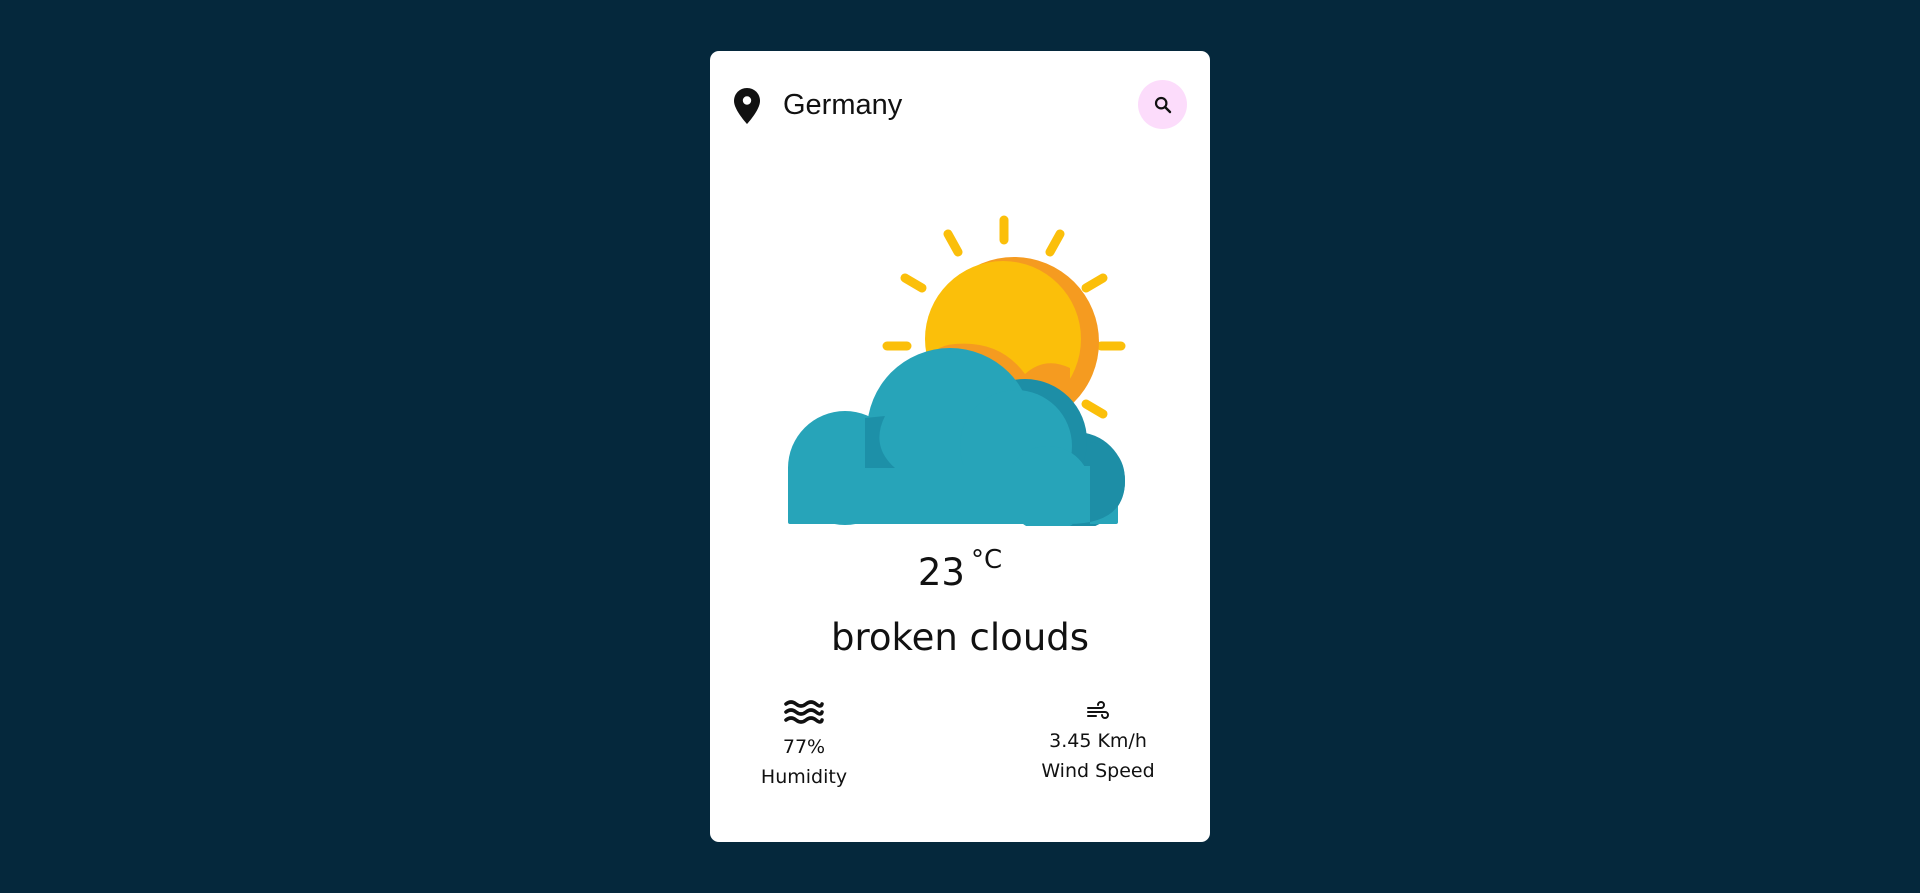 The width and height of the screenshot is (1920, 893). What do you see at coordinates (960, 106) in the screenshot?
I see `location-header: Germany` at bounding box center [960, 106].